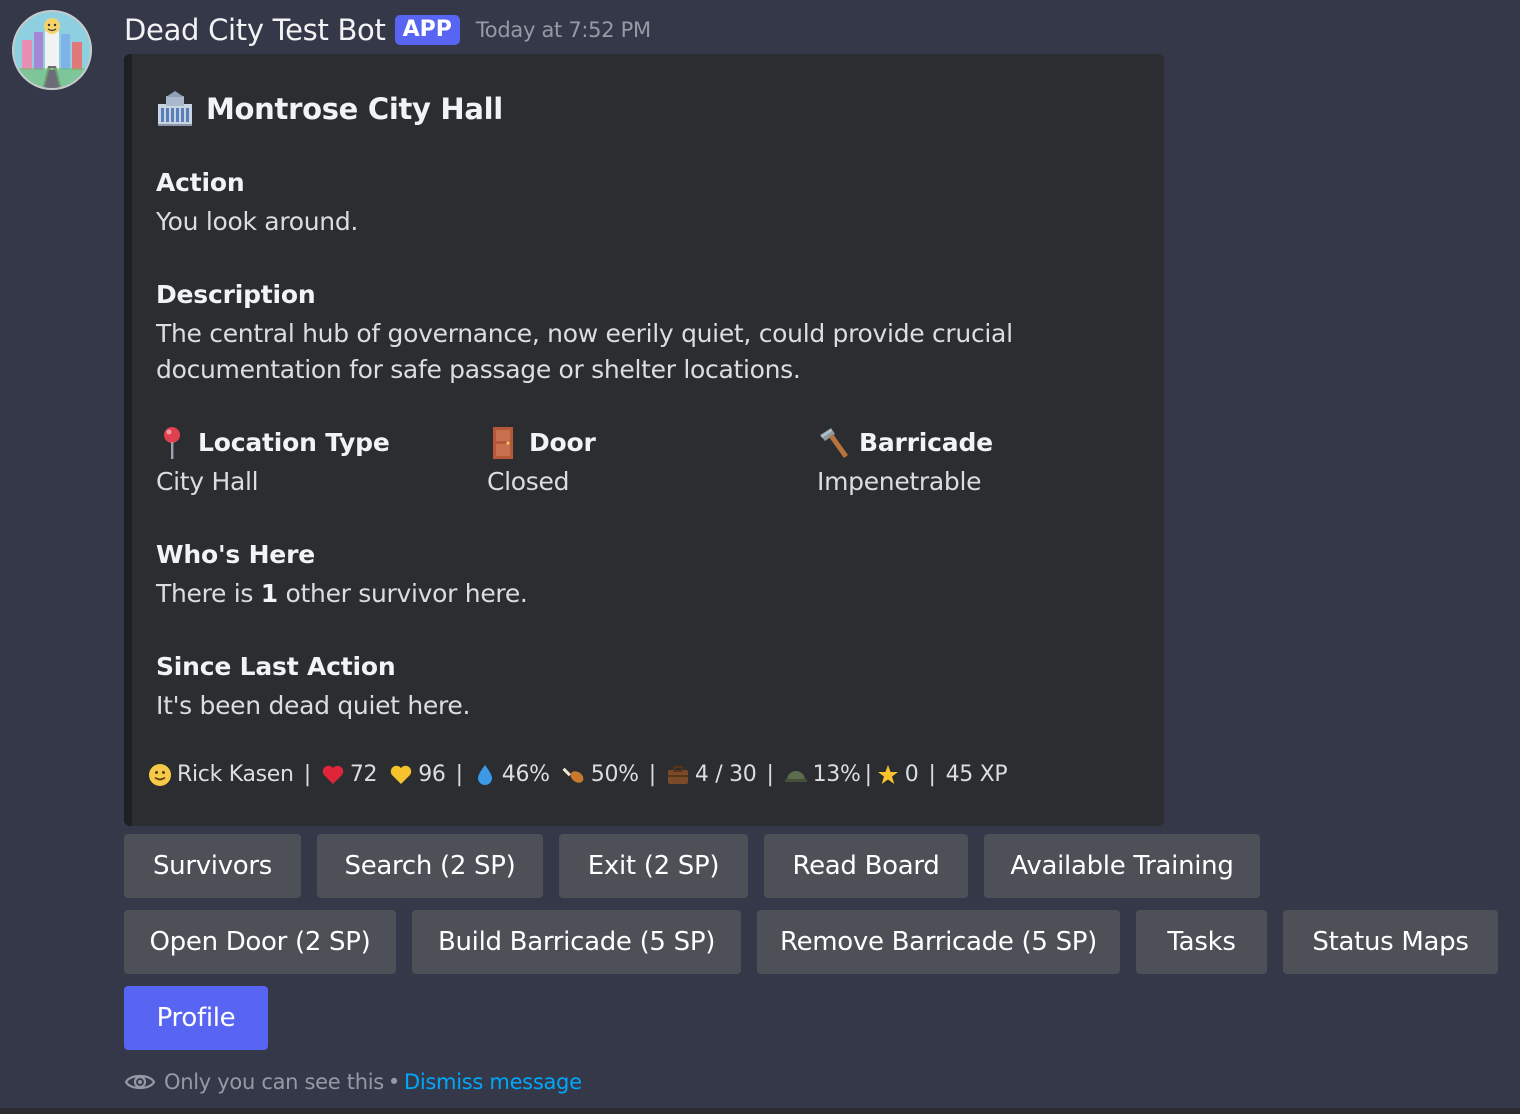  What do you see at coordinates (484, 774) in the screenshot?
I see `droplet-icon` at bounding box center [484, 774].